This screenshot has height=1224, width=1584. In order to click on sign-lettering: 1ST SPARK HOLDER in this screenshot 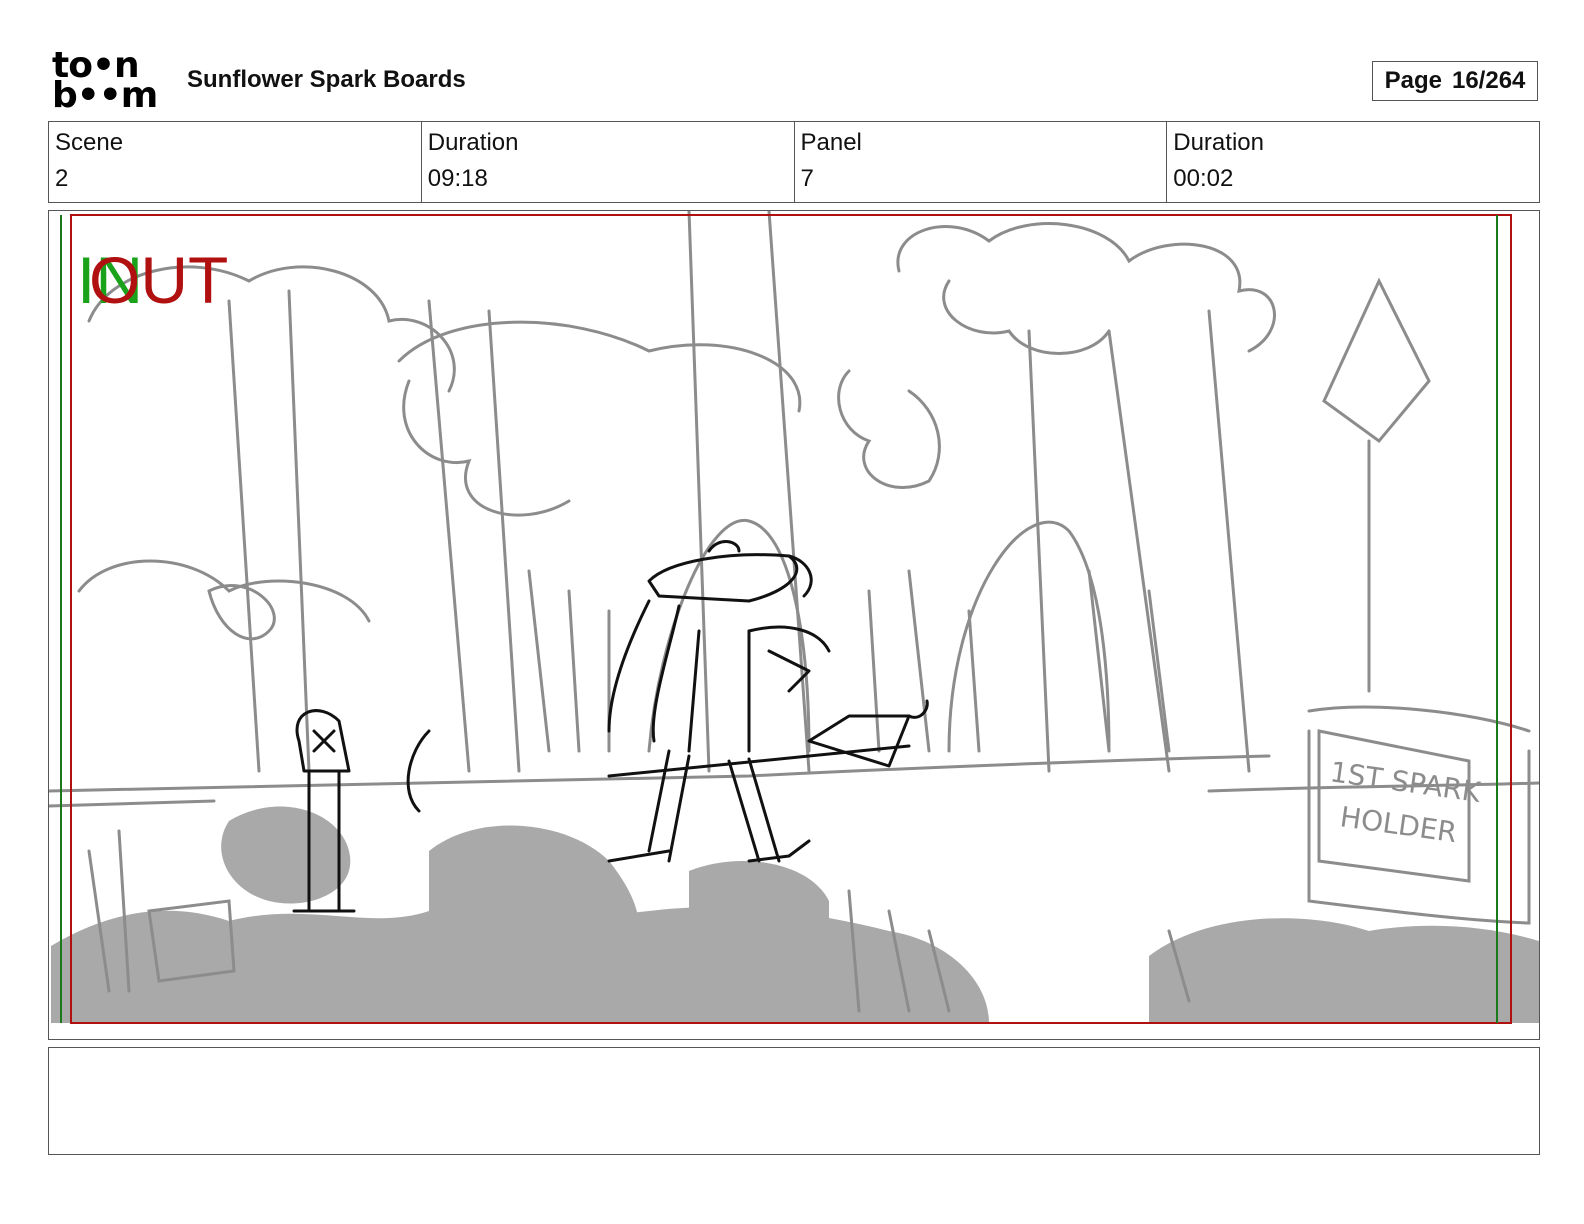, I will do `click(1405, 802)`.